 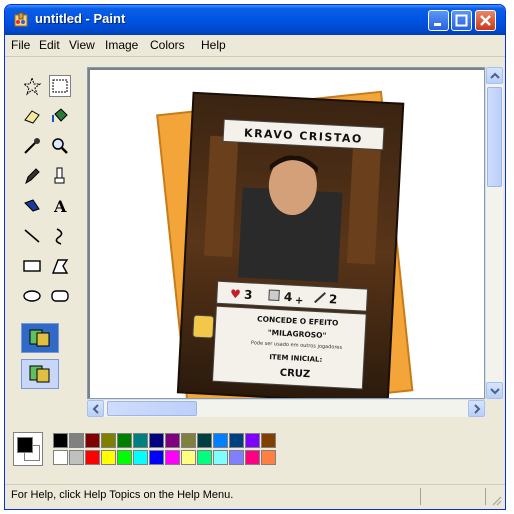 What do you see at coordinates (255, 449) in the screenshot?
I see `color-palette` at bounding box center [255, 449].